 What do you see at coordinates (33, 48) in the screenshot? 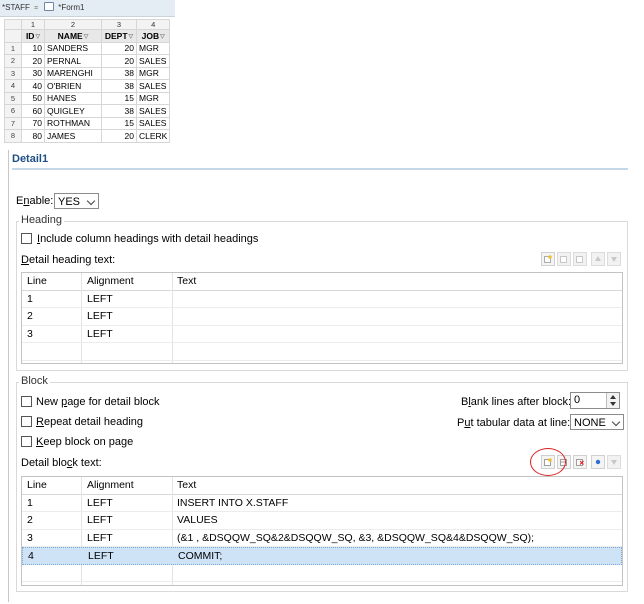
I see `cell-id: 10` at bounding box center [33, 48].